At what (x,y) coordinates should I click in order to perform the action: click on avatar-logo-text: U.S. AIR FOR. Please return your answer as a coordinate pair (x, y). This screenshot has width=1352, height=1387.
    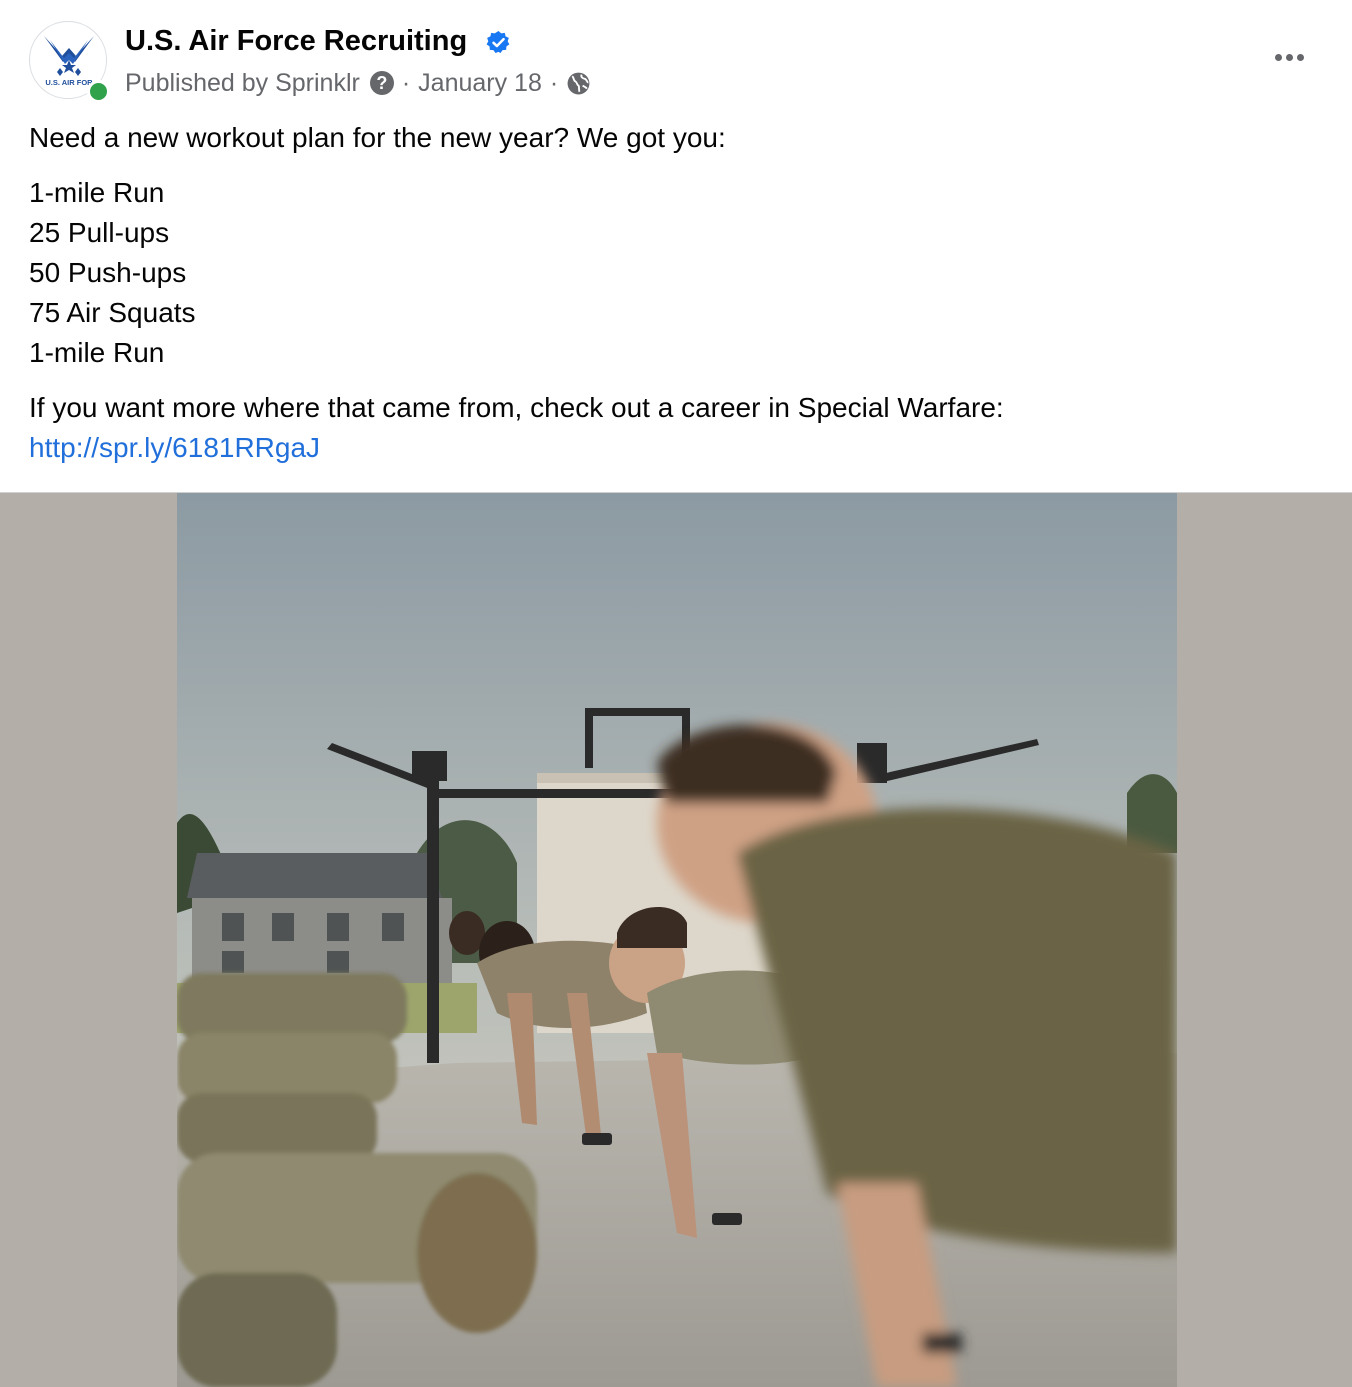
    Looking at the image, I should click on (69, 82).